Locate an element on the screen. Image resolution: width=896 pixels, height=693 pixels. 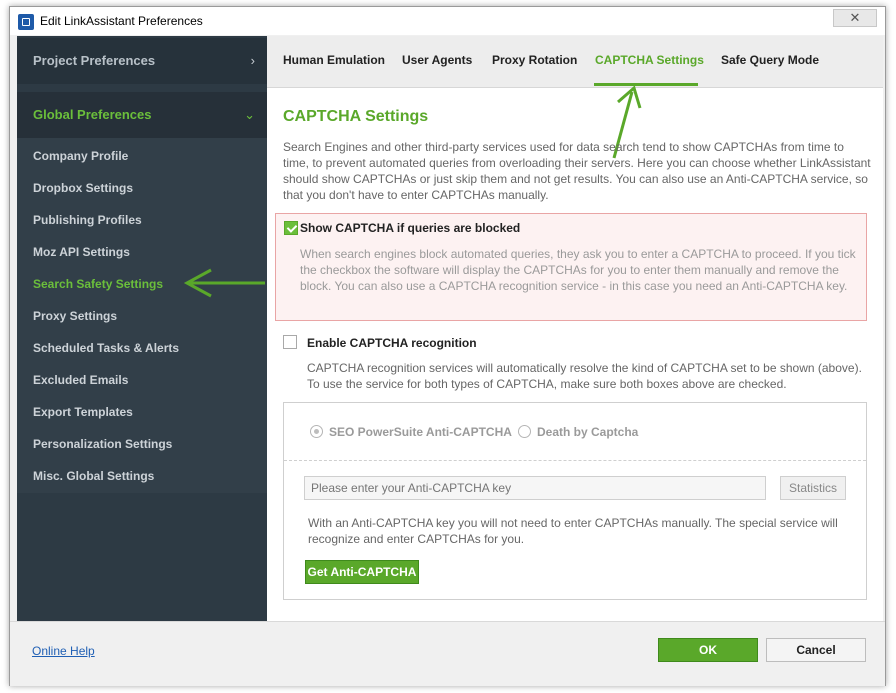
footer: Online Help OK Cancel is located at coordinates (447, 653).